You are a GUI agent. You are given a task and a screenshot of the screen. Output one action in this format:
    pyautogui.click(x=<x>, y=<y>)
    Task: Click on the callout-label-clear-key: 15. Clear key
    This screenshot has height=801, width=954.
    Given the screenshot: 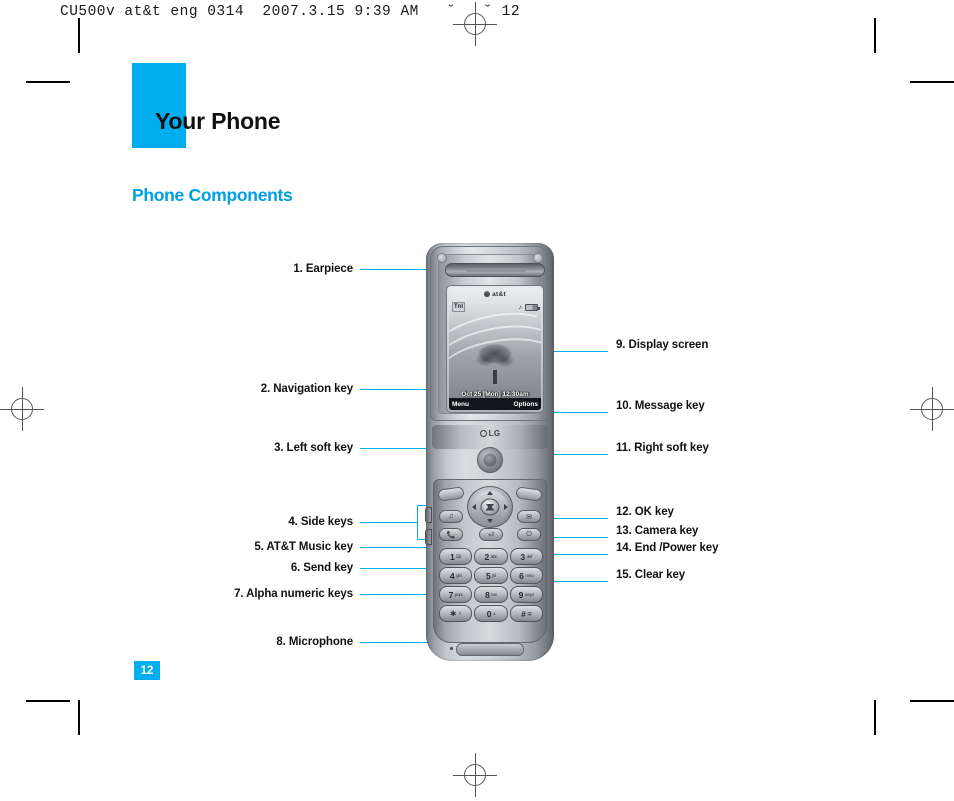 What is the action you would take?
    pyautogui.click(x=651, y=575)
    